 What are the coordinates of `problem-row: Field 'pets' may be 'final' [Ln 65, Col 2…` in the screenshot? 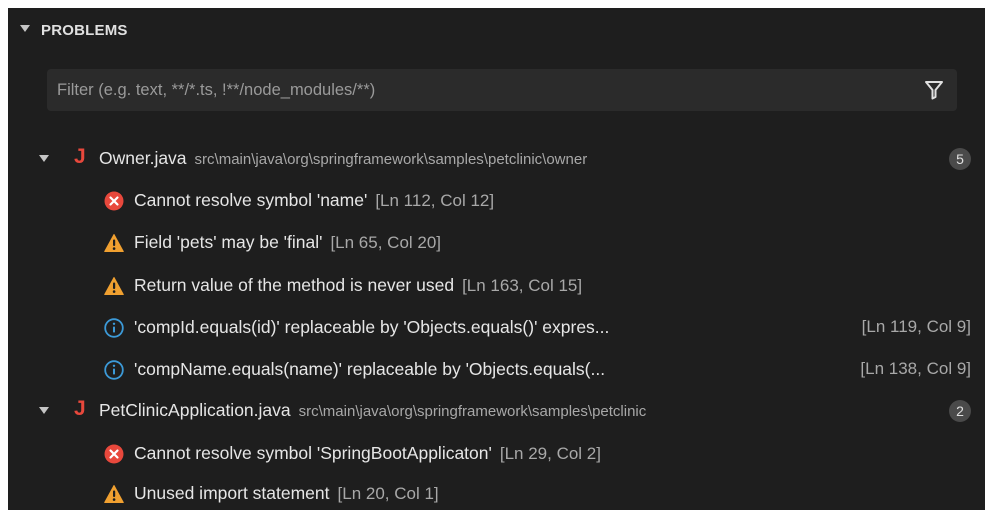 It's located at (496, 243).